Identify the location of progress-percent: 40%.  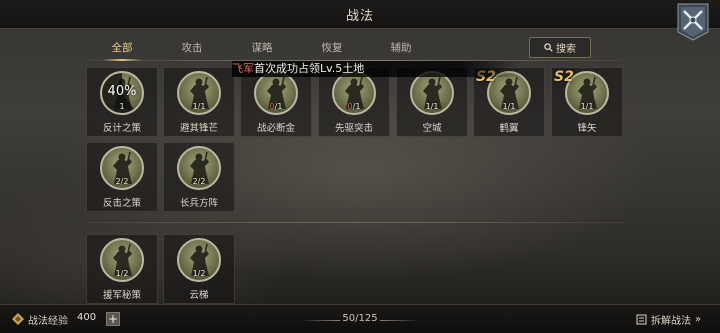
(122, 91).